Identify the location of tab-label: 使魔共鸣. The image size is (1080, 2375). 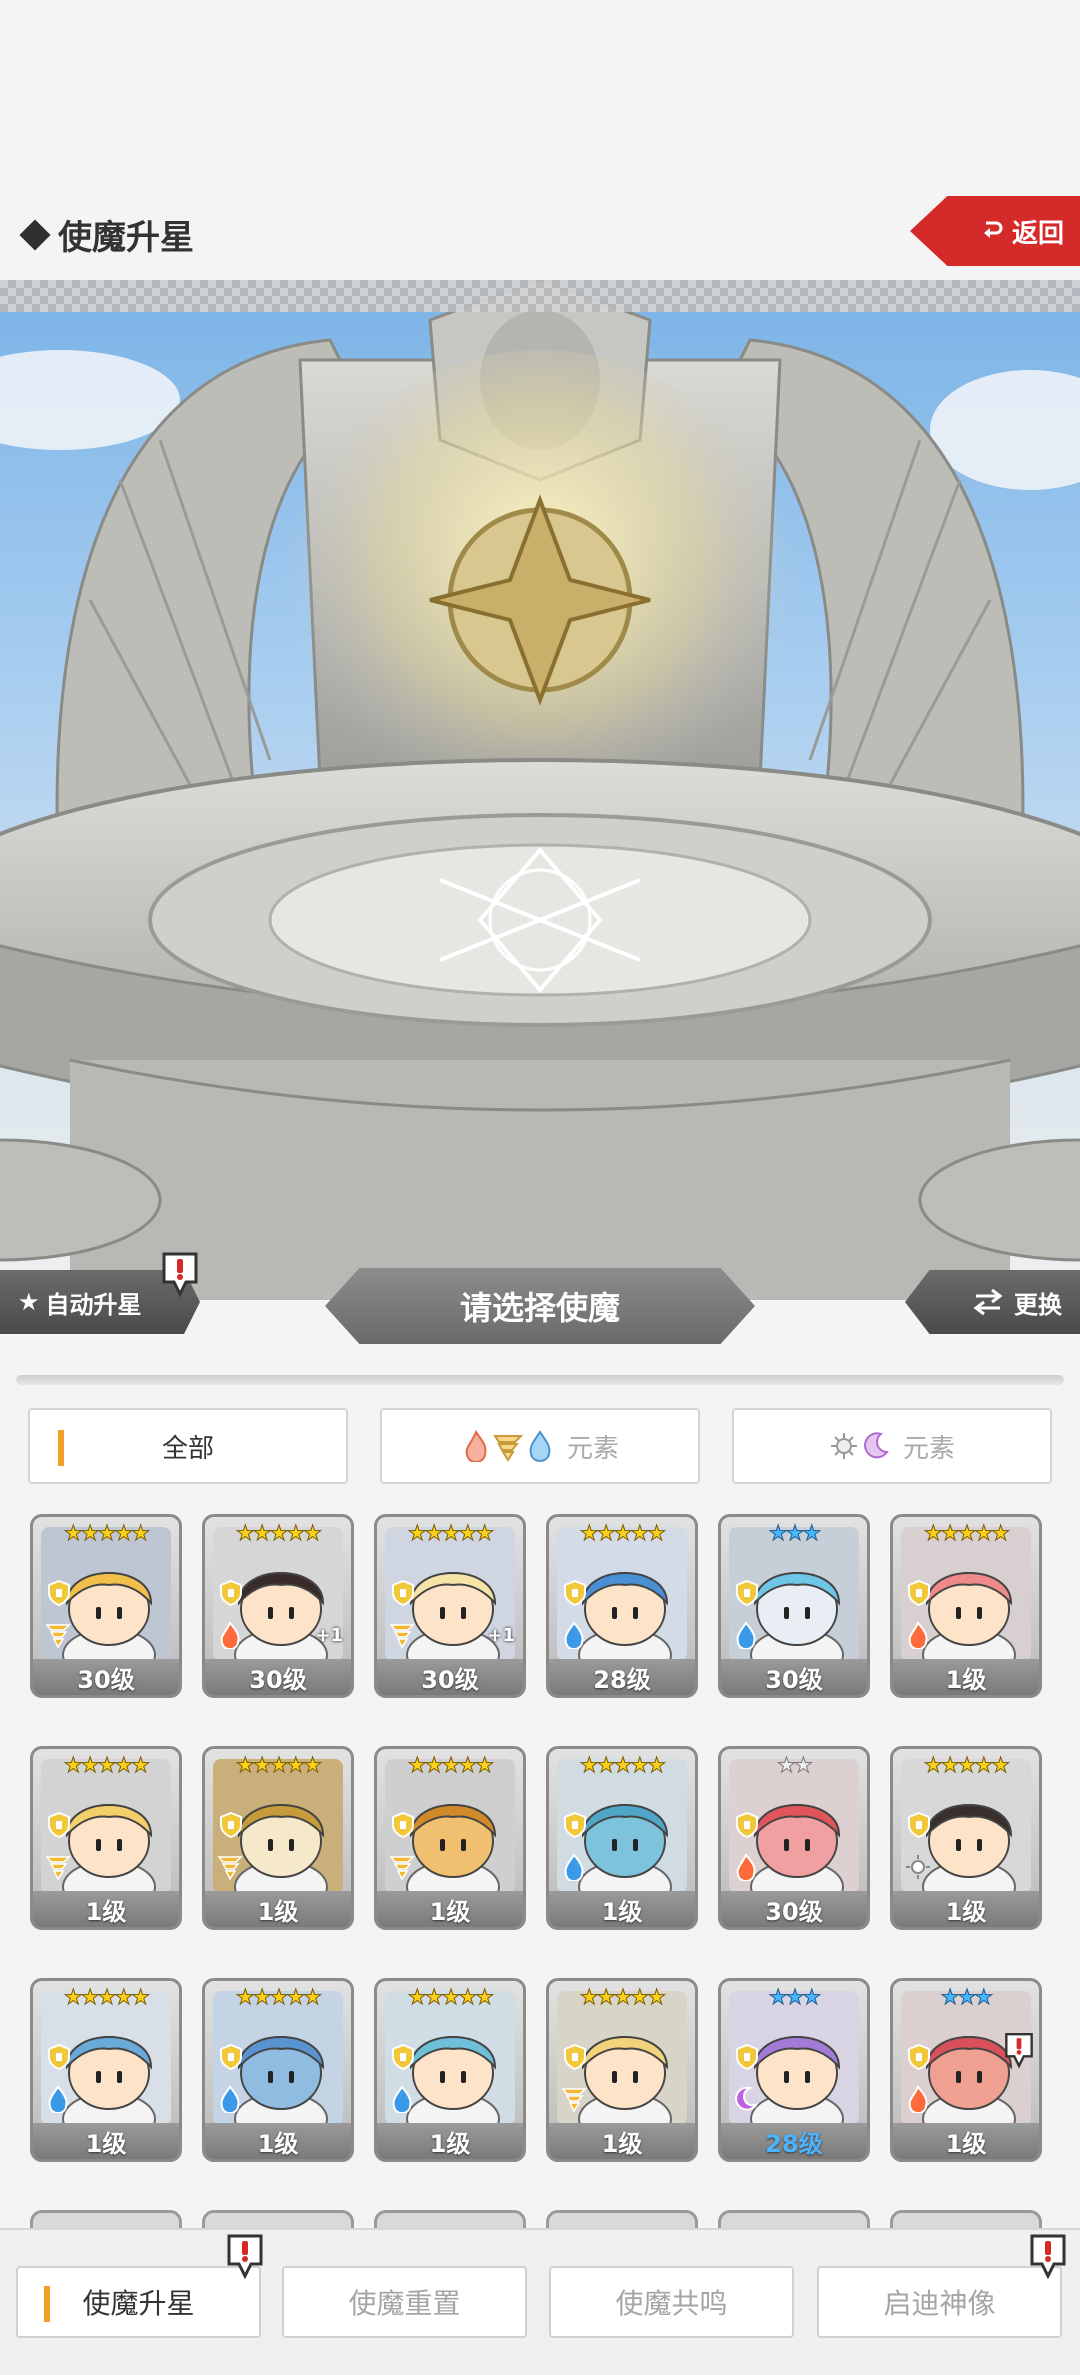
(671, 2303).